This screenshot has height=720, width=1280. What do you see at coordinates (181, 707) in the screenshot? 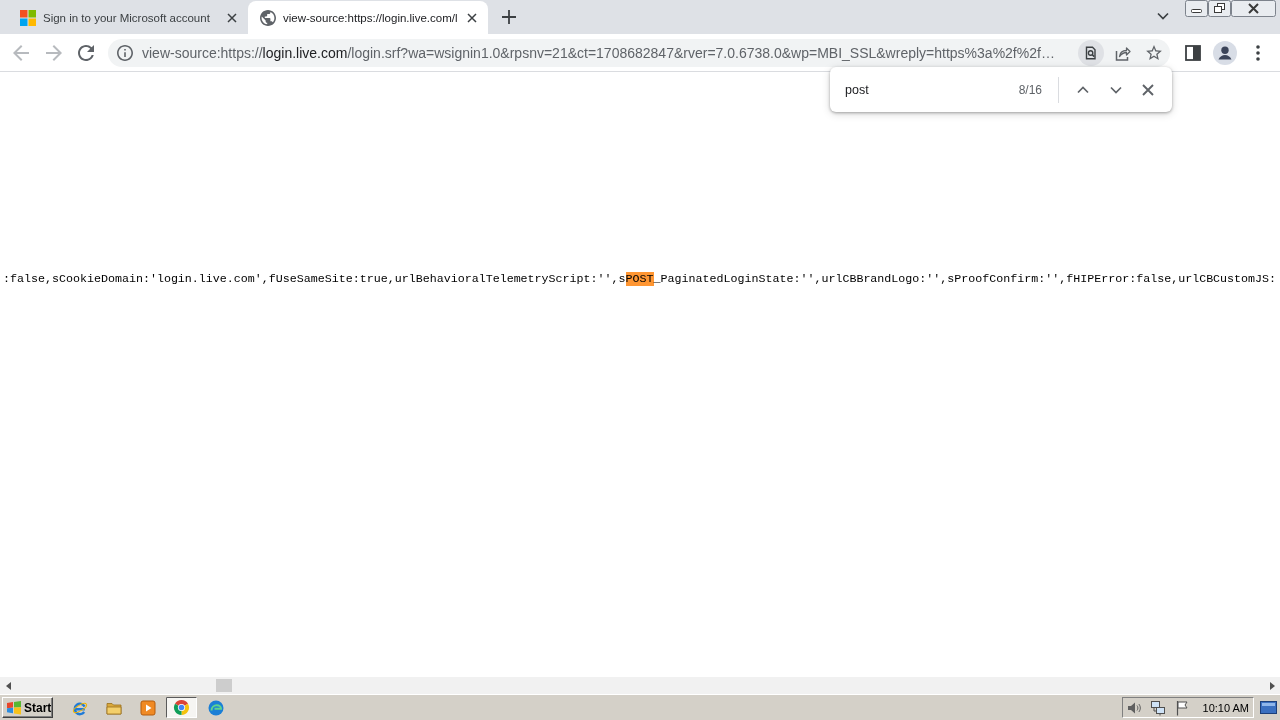
I see `circle-logo-icon` at bounding box center [181, 707].